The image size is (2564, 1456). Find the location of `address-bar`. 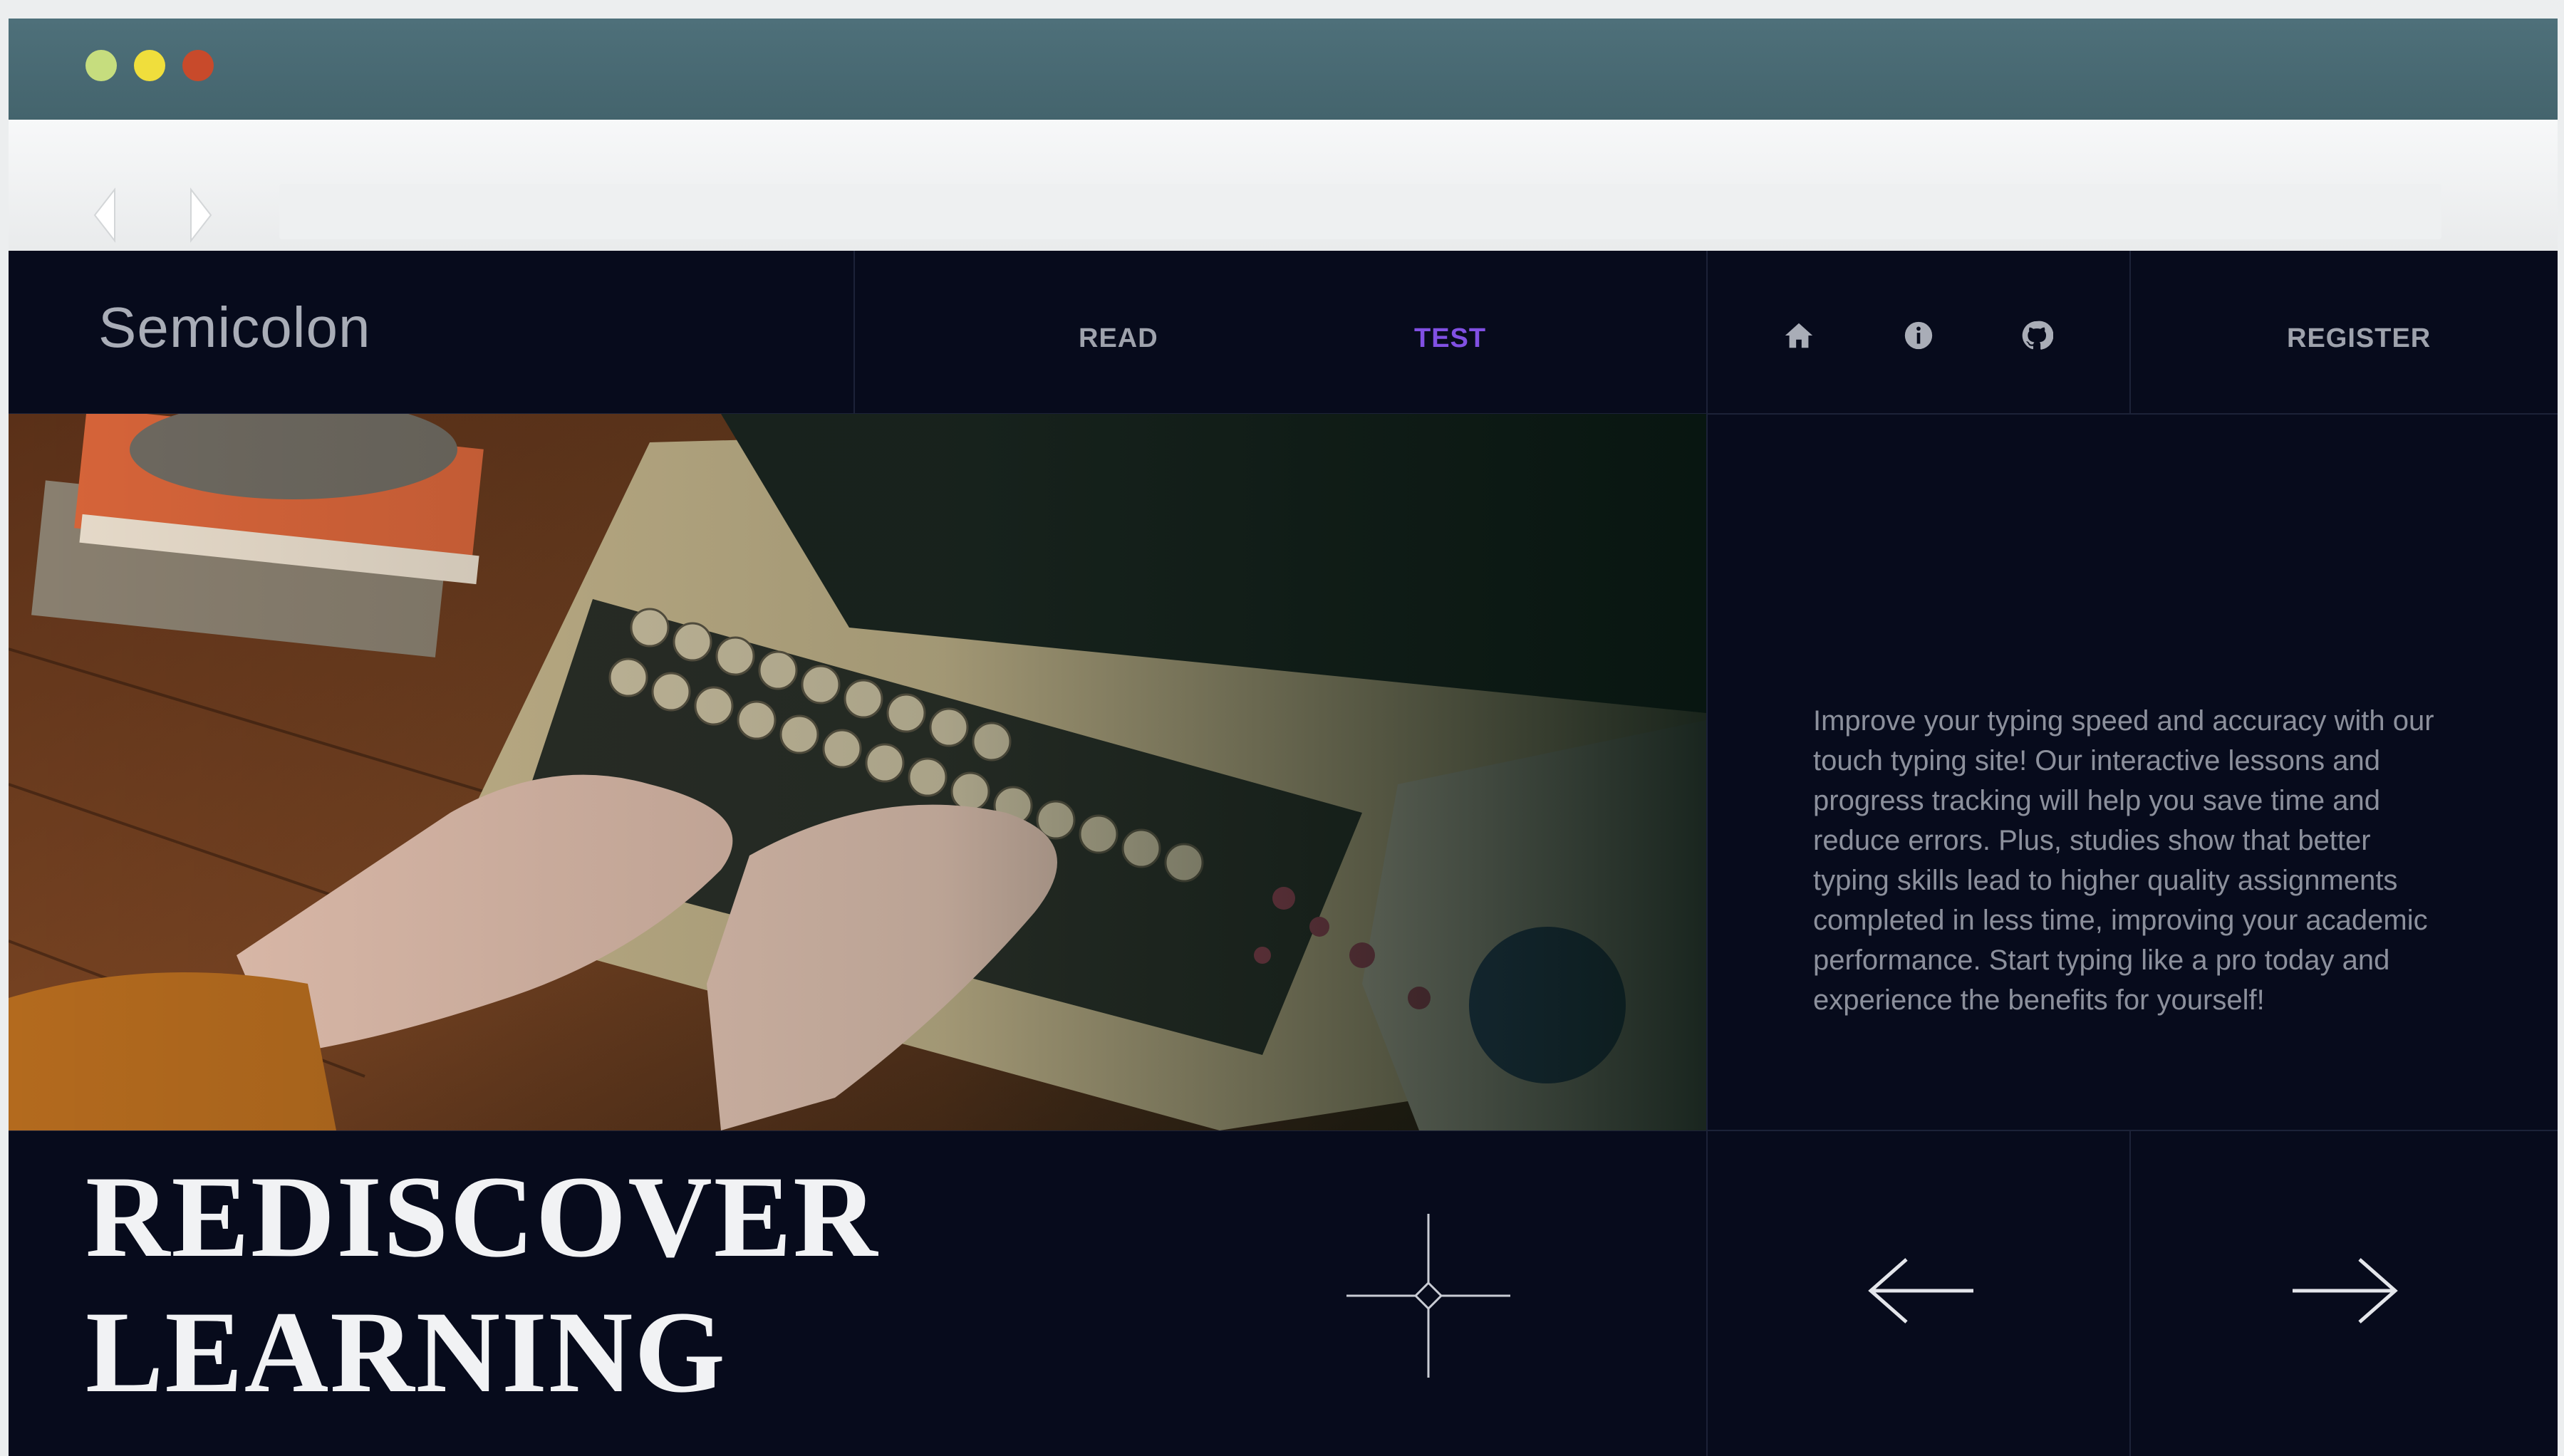

address-bar is located at coordinates (1360, 211).